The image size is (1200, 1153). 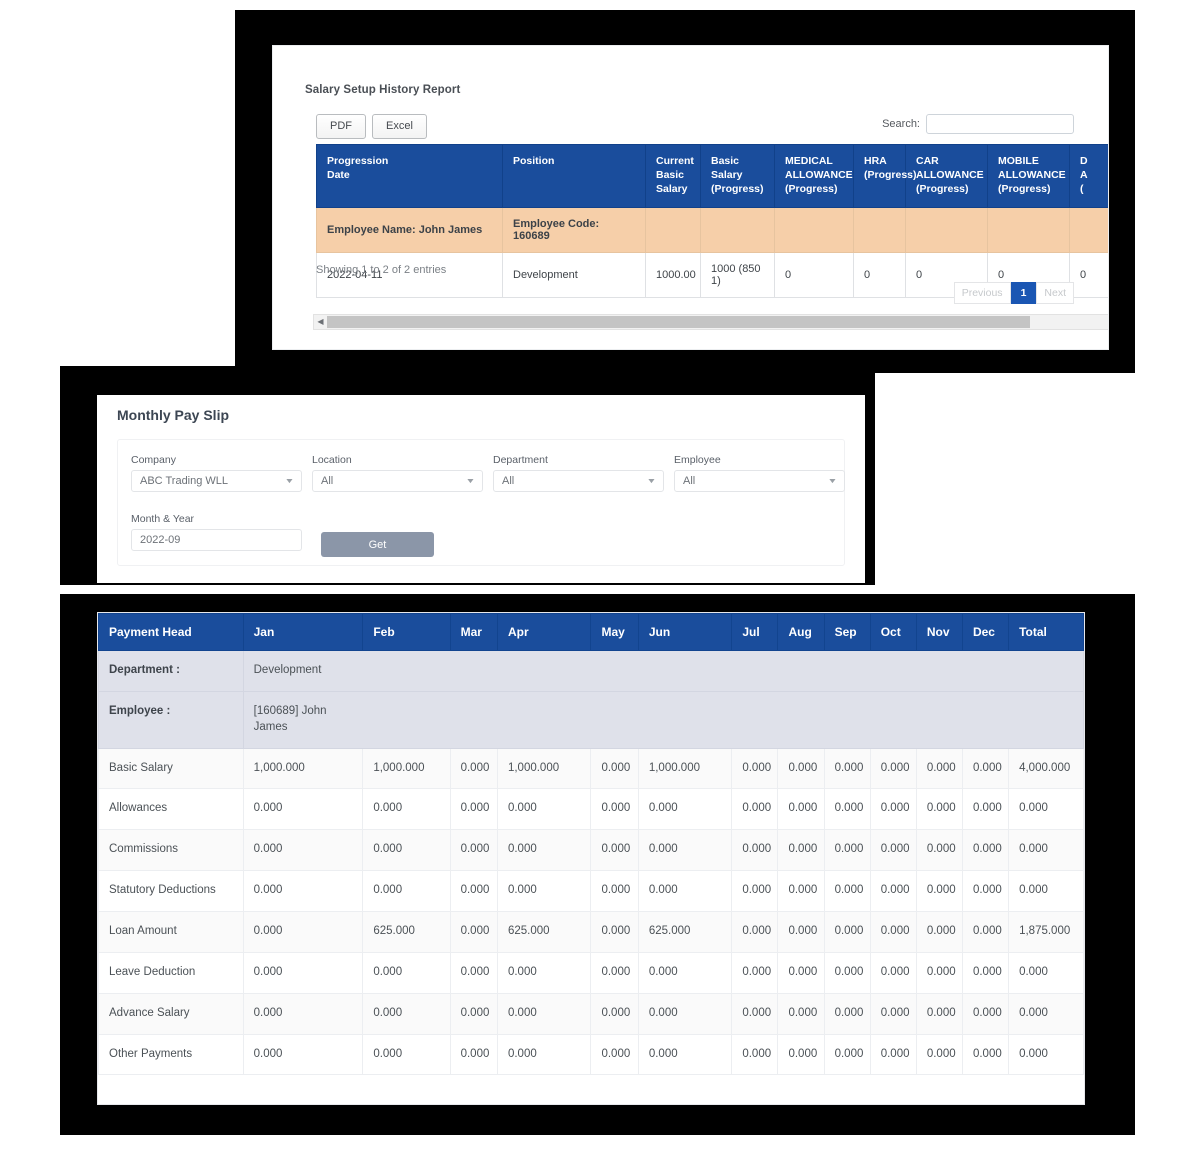 What do you see at coordinates (171, 972) in the screenshot?
I see `payment-head-cell: Leave Deduction` at bounding box center [171, 972].